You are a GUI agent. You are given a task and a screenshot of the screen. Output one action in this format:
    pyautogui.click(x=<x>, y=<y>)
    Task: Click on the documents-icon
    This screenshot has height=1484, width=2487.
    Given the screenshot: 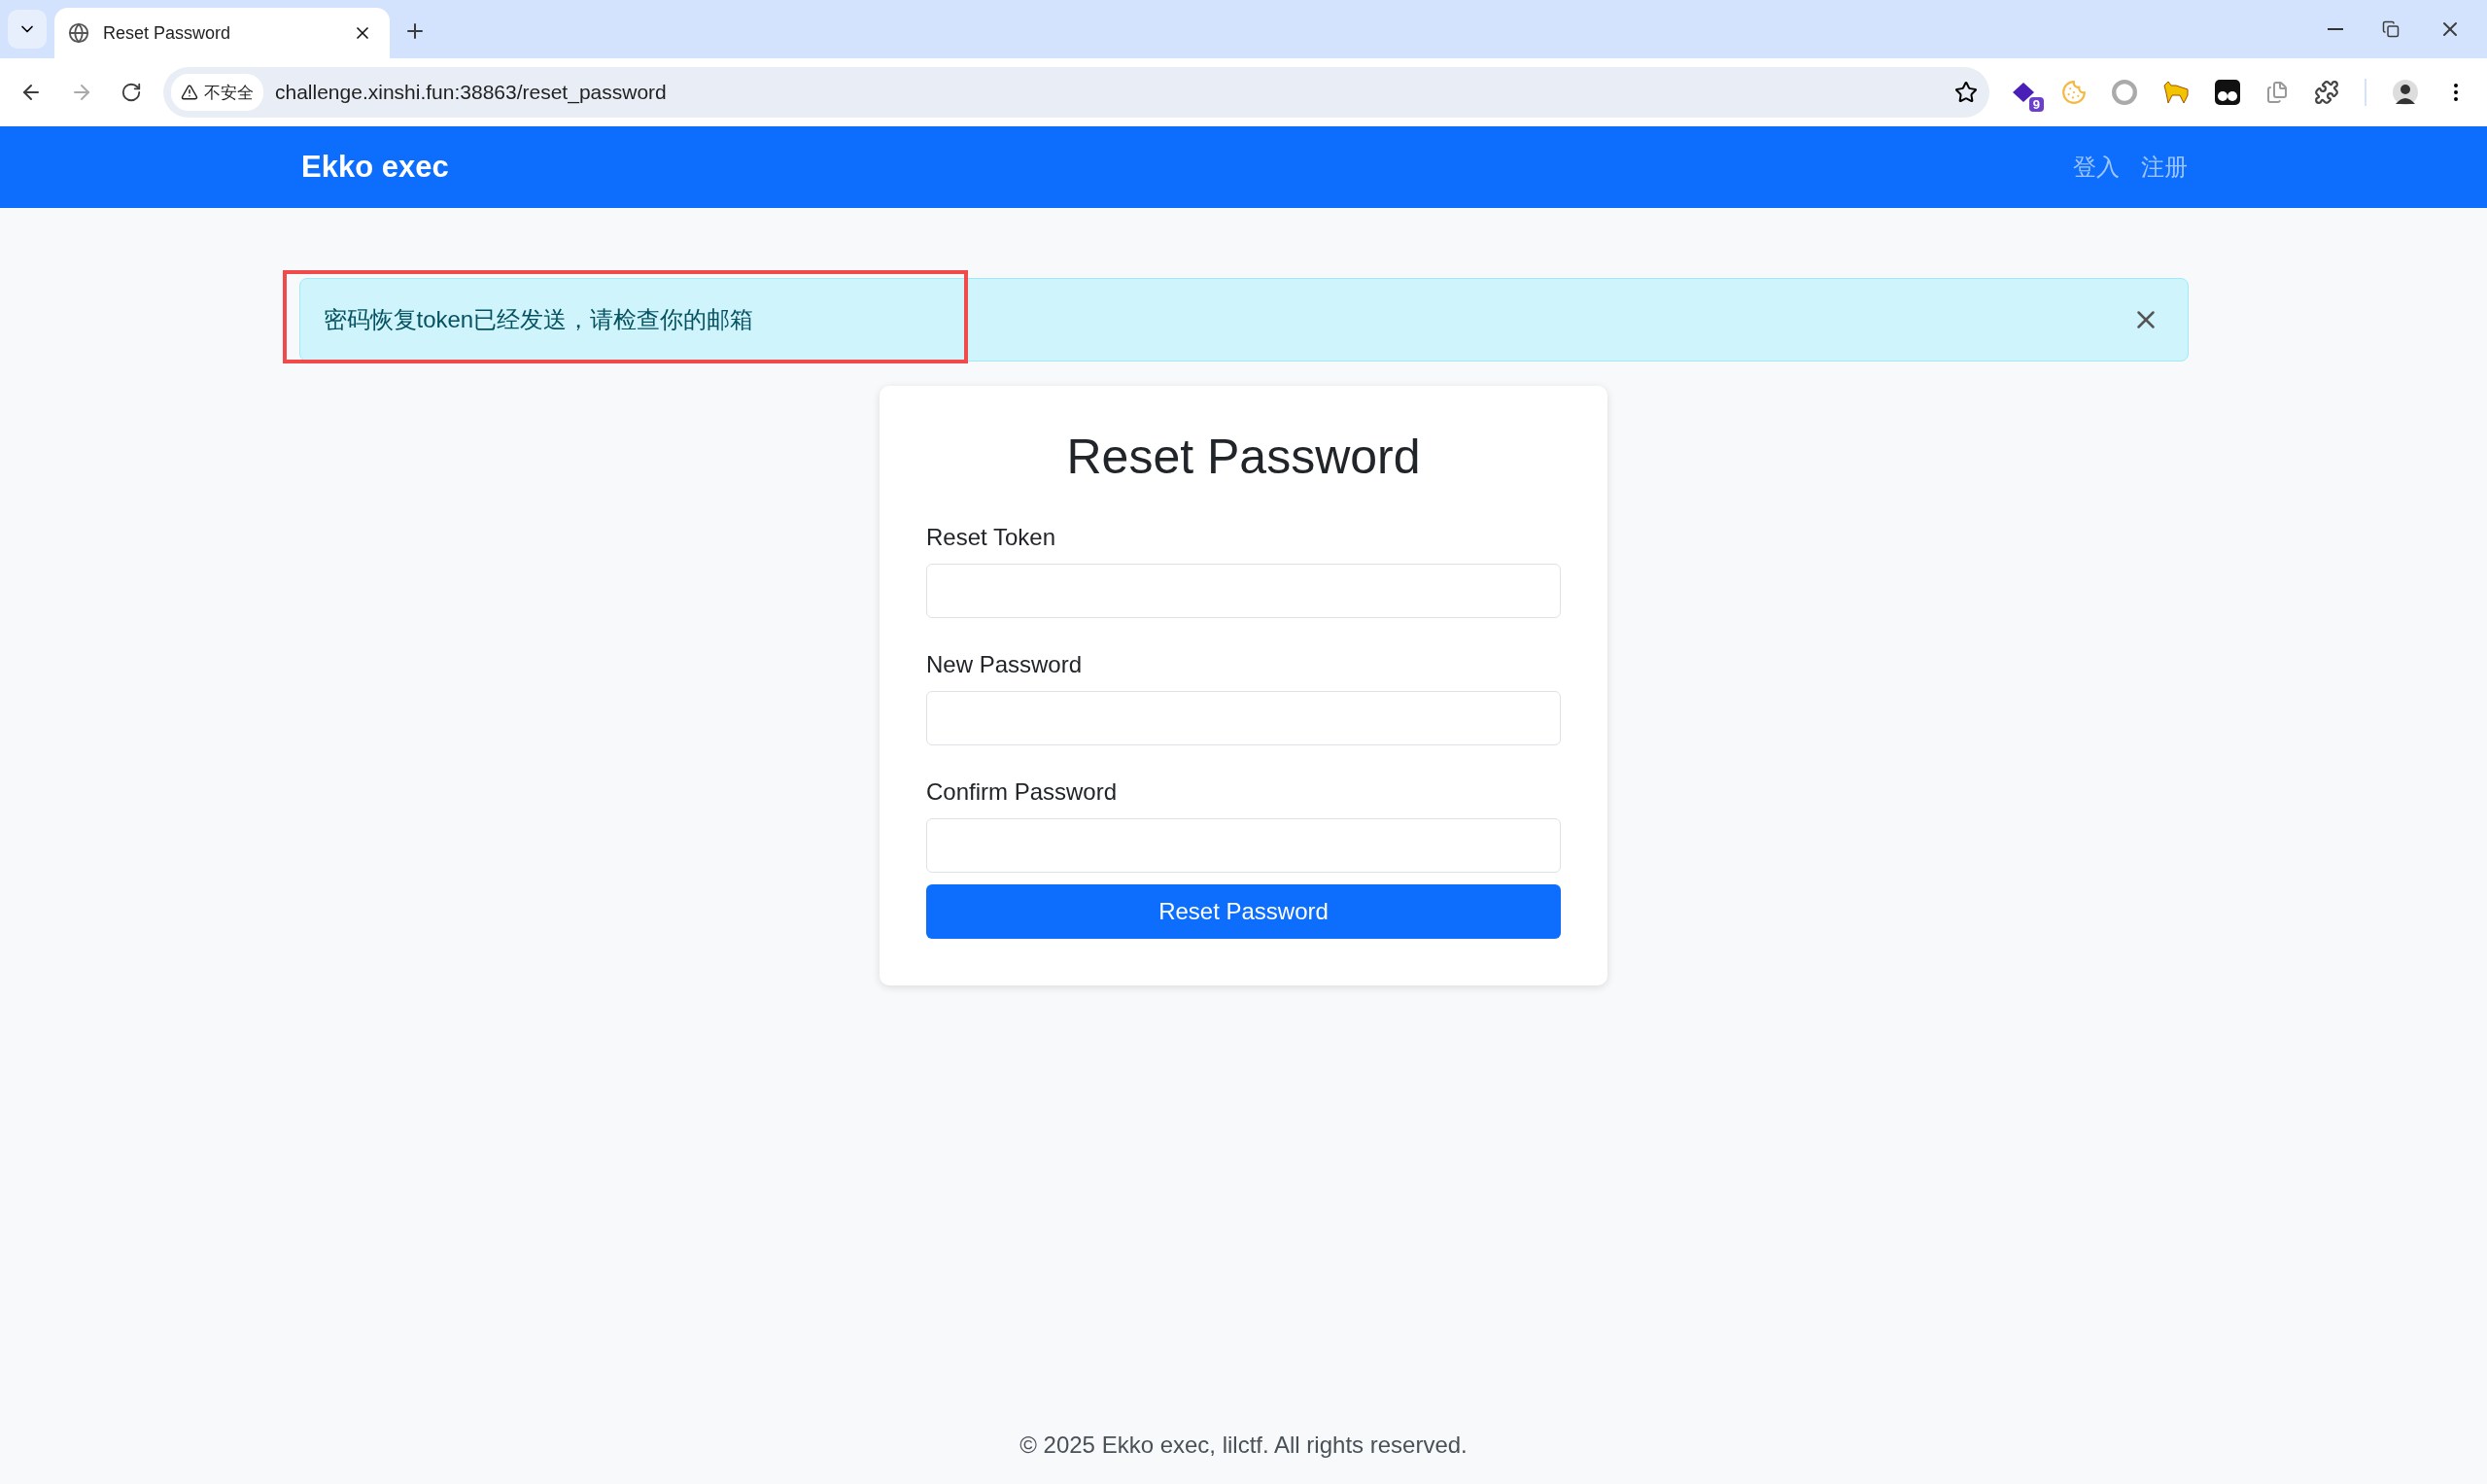 What is the action you would take?
    pyautogui.click(x=2277, y=92)
    